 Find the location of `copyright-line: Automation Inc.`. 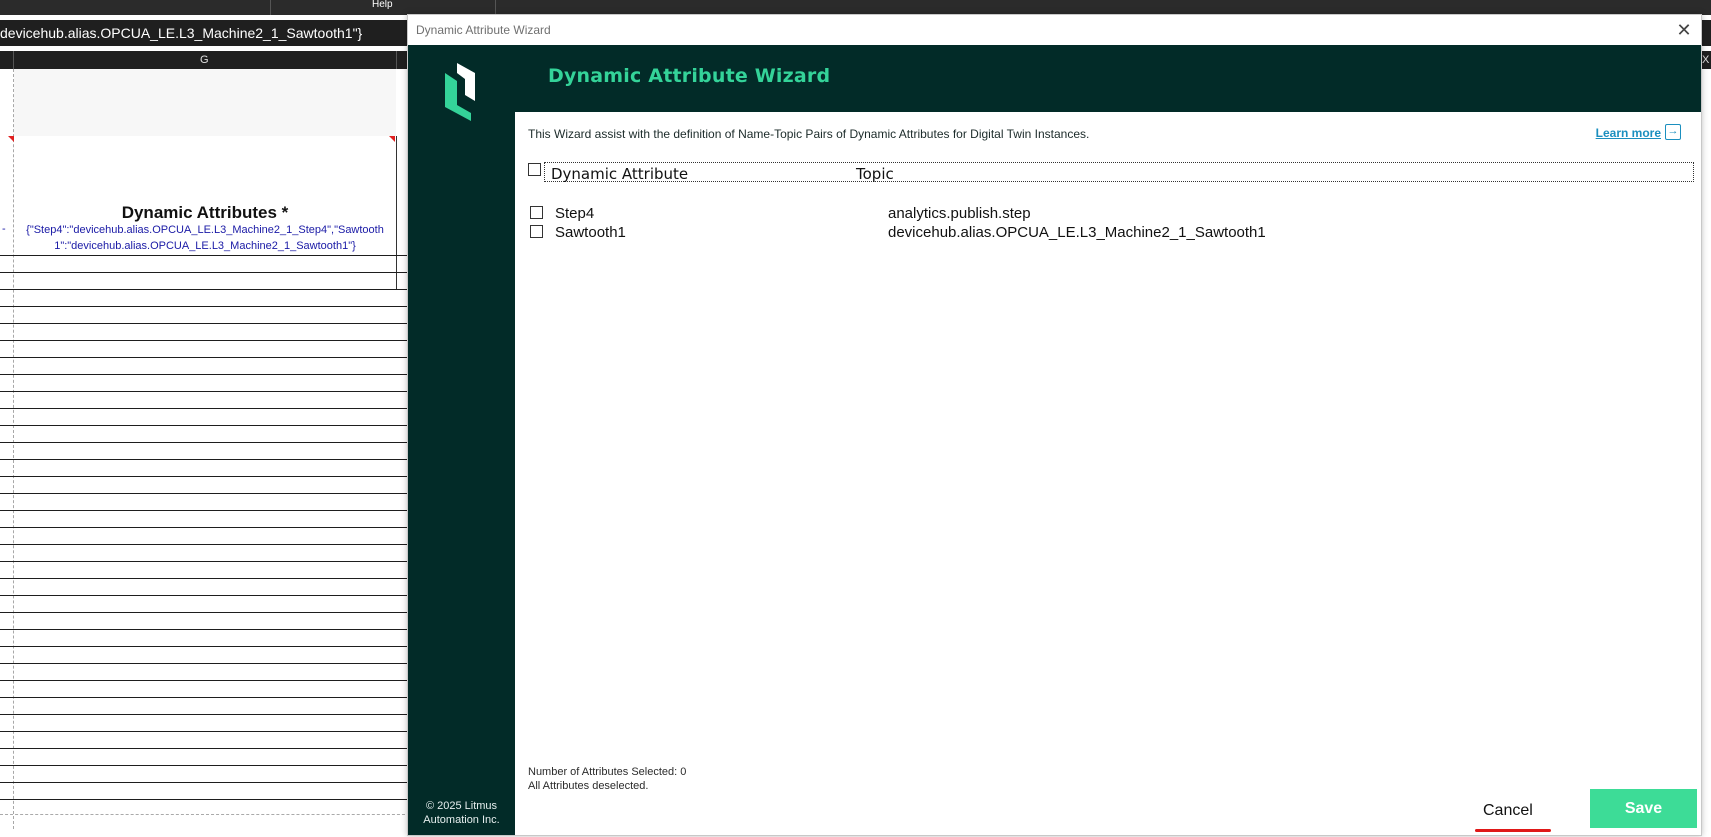

copyright-line: Automation Inc. is located at coordinates (461, 820).